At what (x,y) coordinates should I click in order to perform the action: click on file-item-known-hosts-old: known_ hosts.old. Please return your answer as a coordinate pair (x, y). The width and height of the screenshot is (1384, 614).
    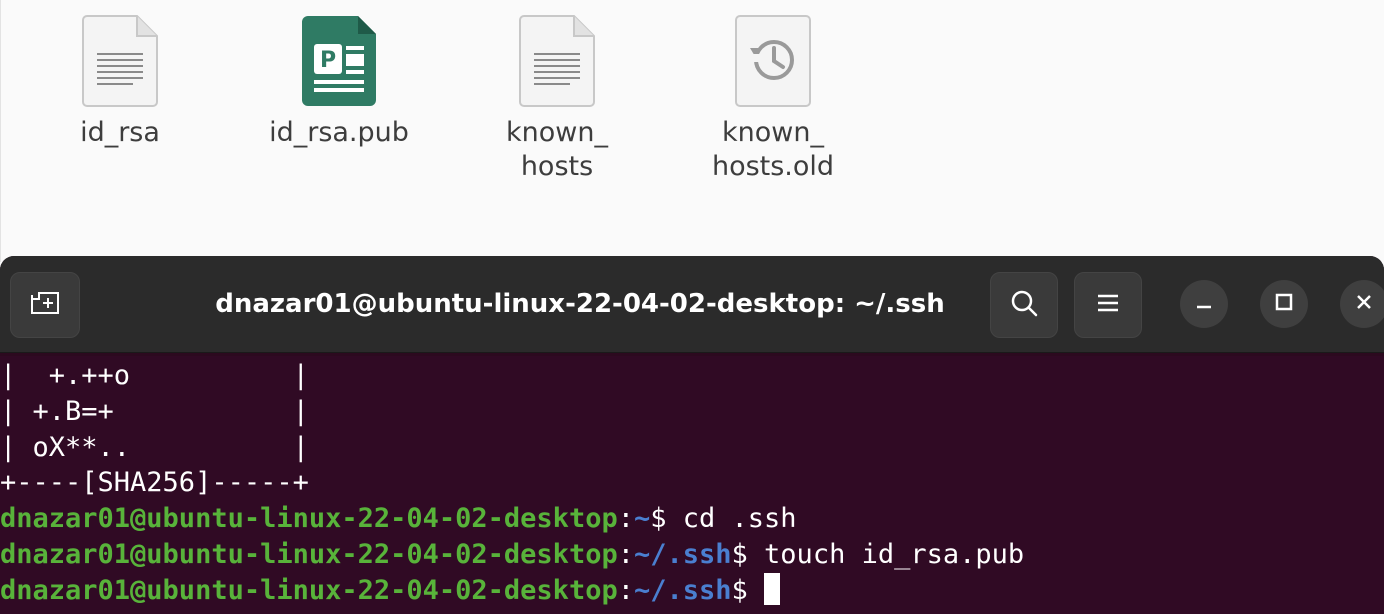
    Looking at the image, I should click on (773, 99).